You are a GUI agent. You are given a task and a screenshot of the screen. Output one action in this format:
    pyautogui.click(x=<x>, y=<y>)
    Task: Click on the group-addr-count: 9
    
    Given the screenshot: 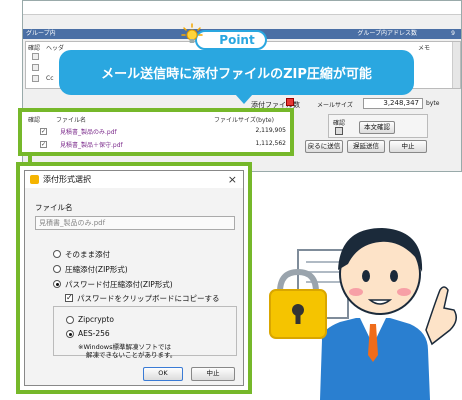 What is the action you would take?
    pyautogui.click(x=453, y=33)
    